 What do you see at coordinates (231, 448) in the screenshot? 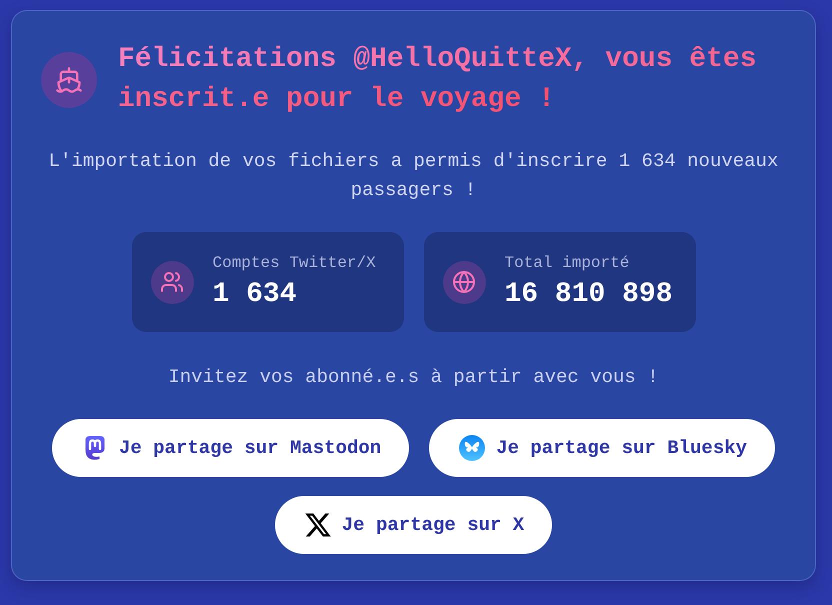
I see `share-button: Je partage sur Mastodon` at bounding box center [231, 448].